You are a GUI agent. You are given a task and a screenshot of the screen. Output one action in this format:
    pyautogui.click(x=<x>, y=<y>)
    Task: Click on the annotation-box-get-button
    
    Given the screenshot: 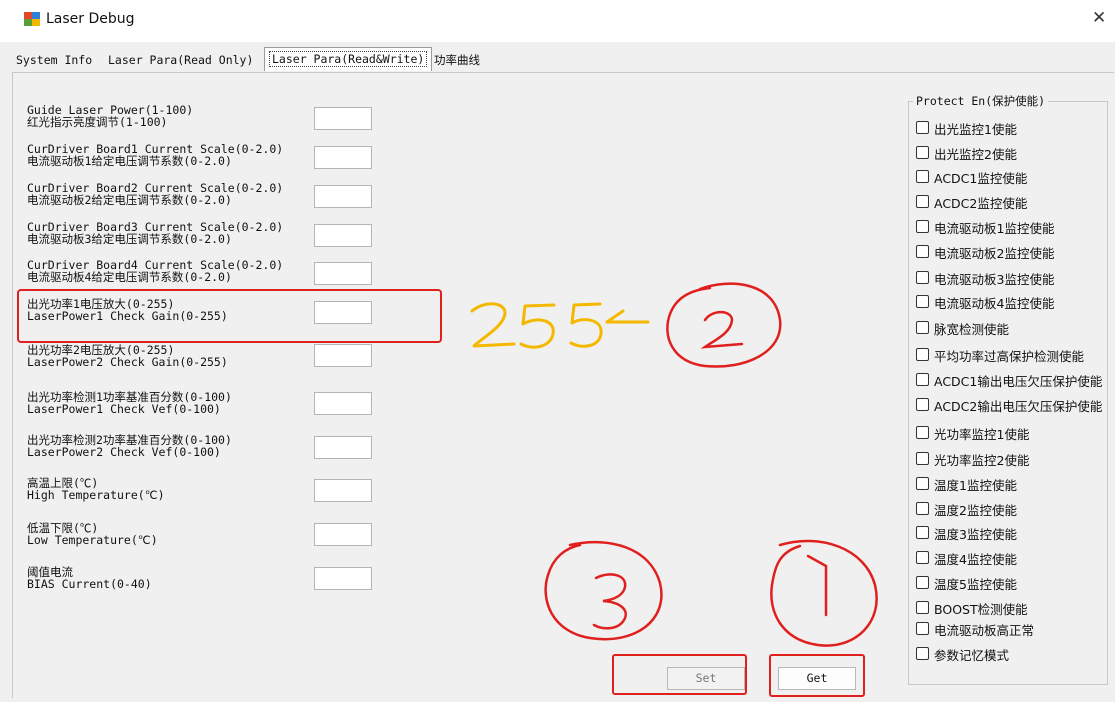 What is the action you would take?
    pyautogui.click(x=817, y=675)
    